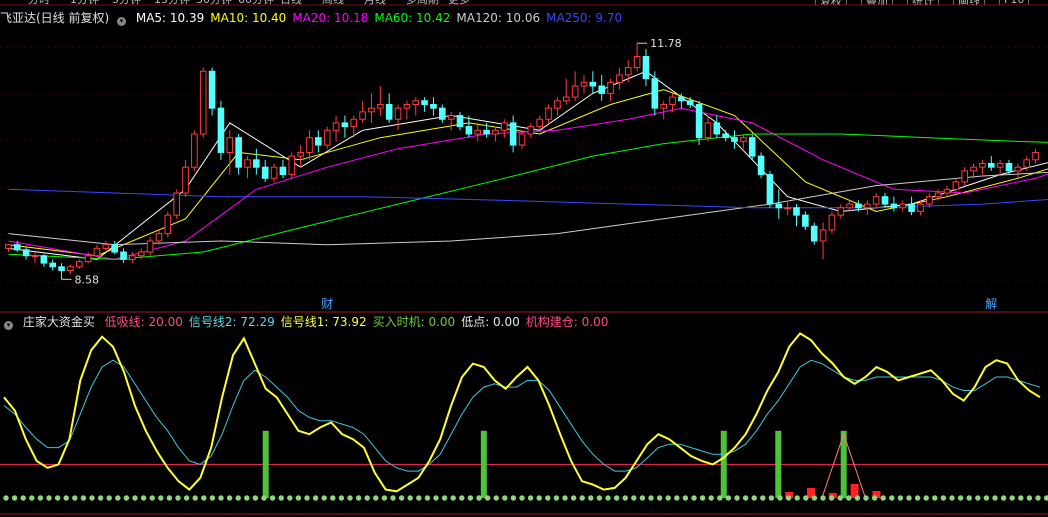  What do you see at coordinates (327, 304) in the screenshot?
I see `event-marker-cai: 财` at bounding box center [327, 304].